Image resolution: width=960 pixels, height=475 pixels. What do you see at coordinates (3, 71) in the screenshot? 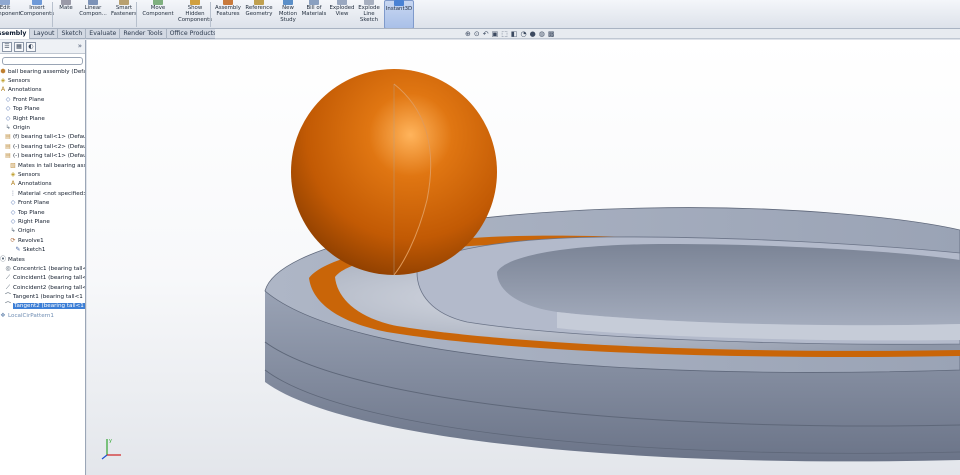
I see `assembly-icon: ⬢` at bounding box center [3, 71].